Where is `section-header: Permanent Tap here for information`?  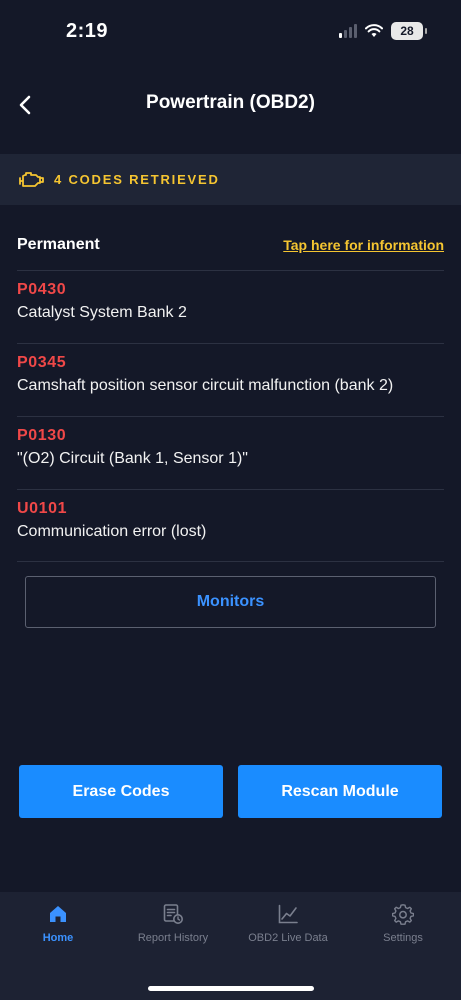 section-header: Permanent Tap here for information is located at coordinates (230, 245).